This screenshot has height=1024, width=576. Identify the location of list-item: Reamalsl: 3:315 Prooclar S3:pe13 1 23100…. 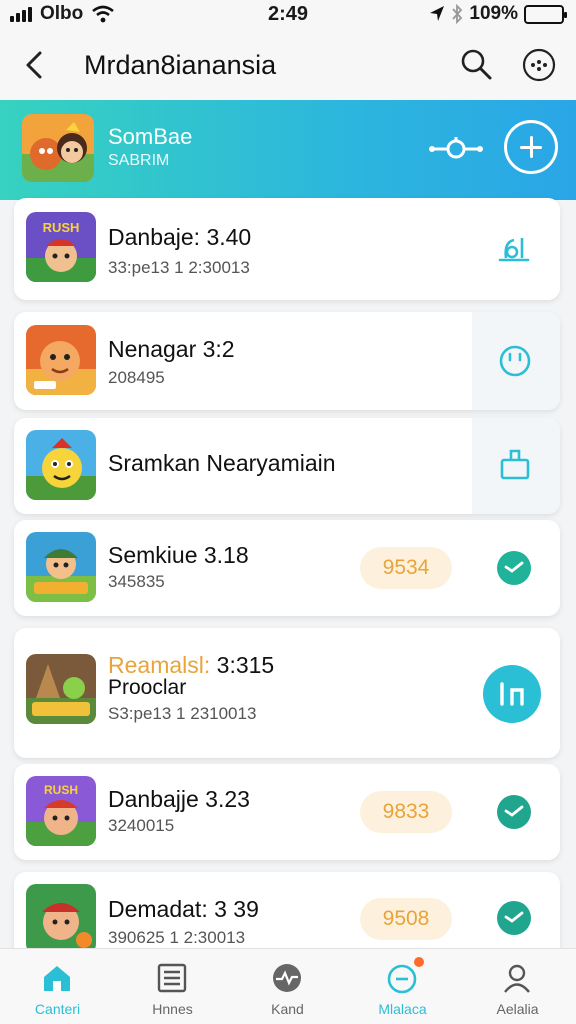
(287, 693).